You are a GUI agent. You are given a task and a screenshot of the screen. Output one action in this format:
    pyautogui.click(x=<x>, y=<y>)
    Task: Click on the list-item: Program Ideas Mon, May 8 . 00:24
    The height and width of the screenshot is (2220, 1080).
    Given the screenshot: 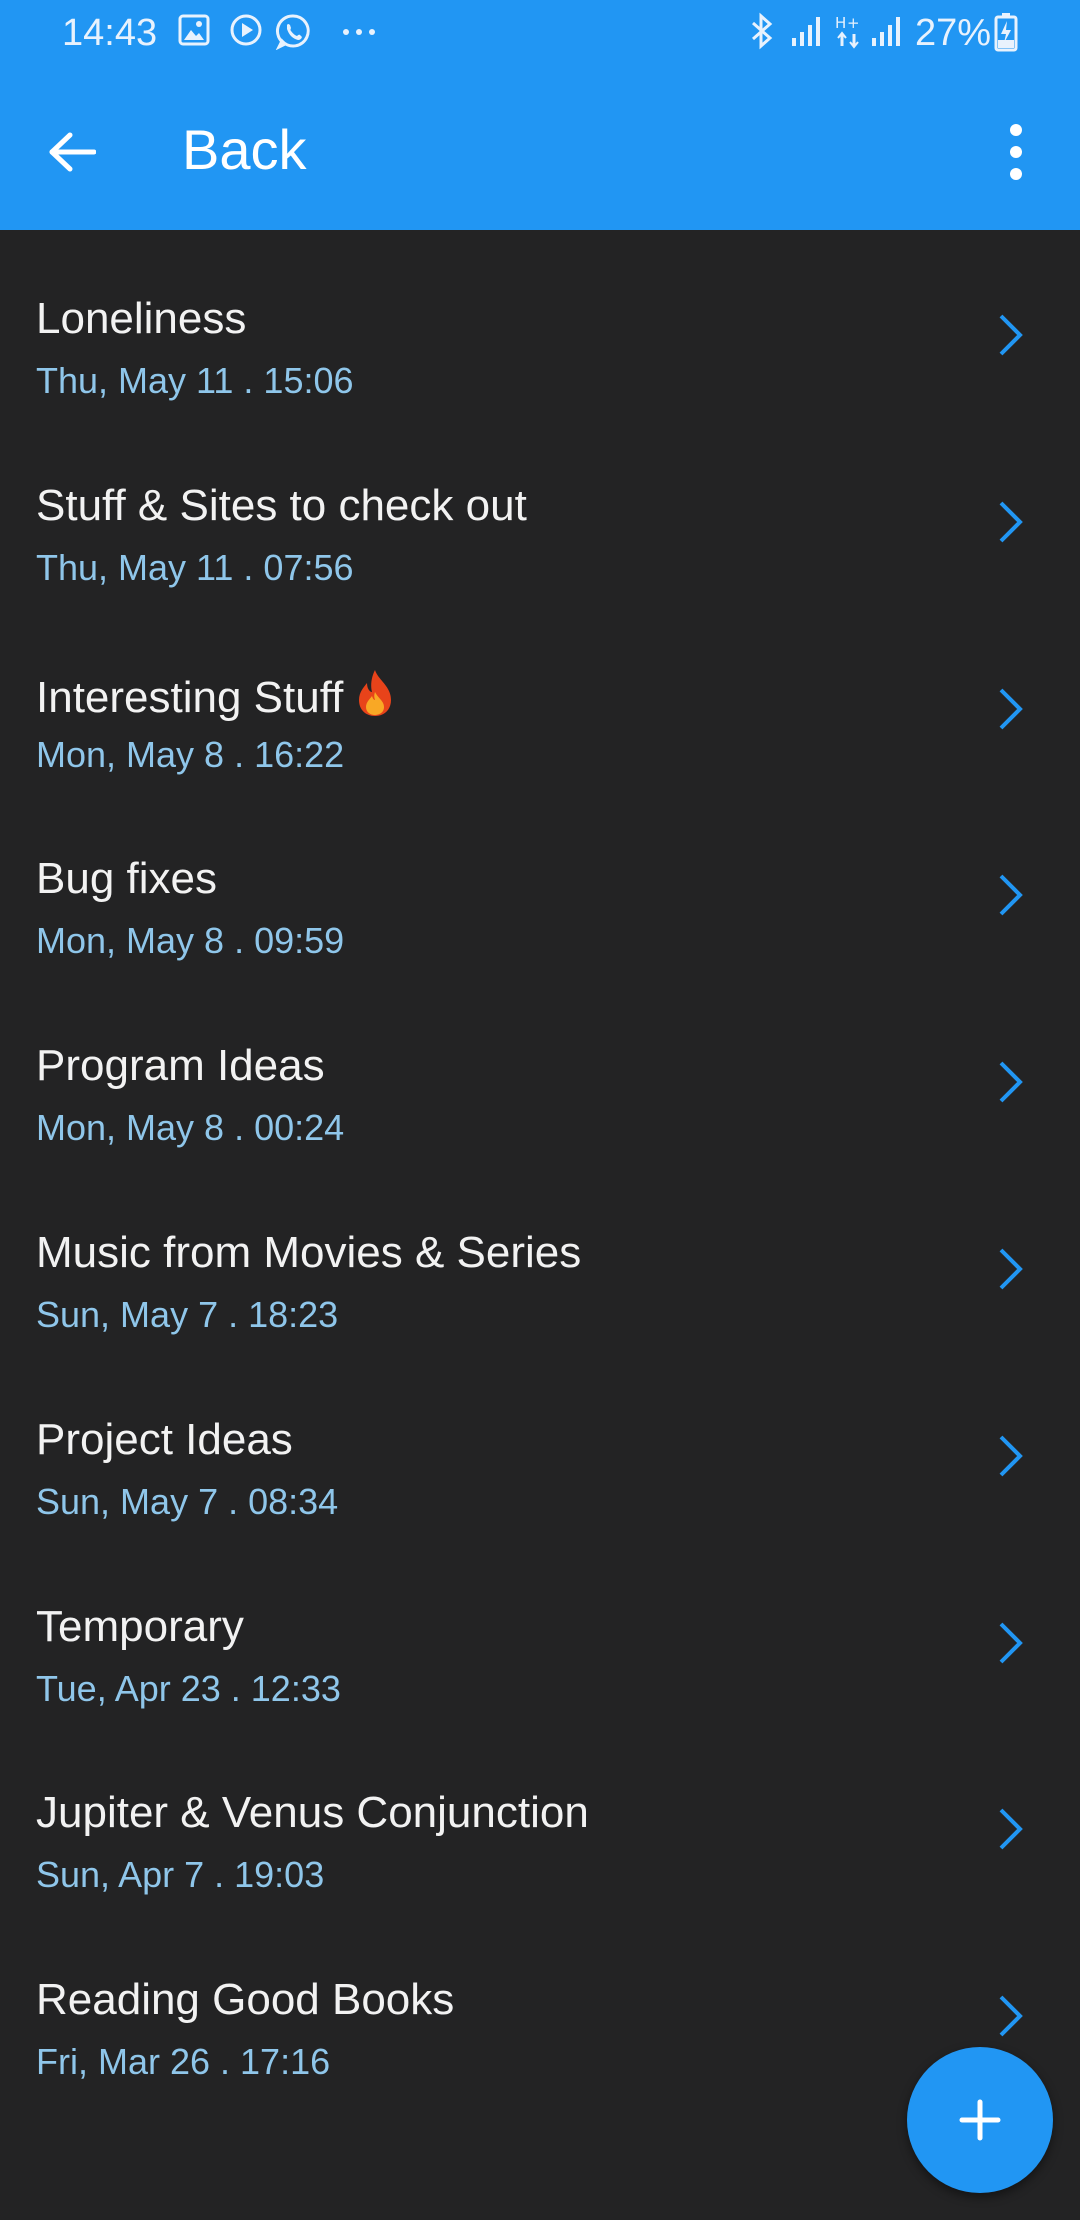 What is the action you would take?
    pyautogui.click(x=540, y=1070)
    